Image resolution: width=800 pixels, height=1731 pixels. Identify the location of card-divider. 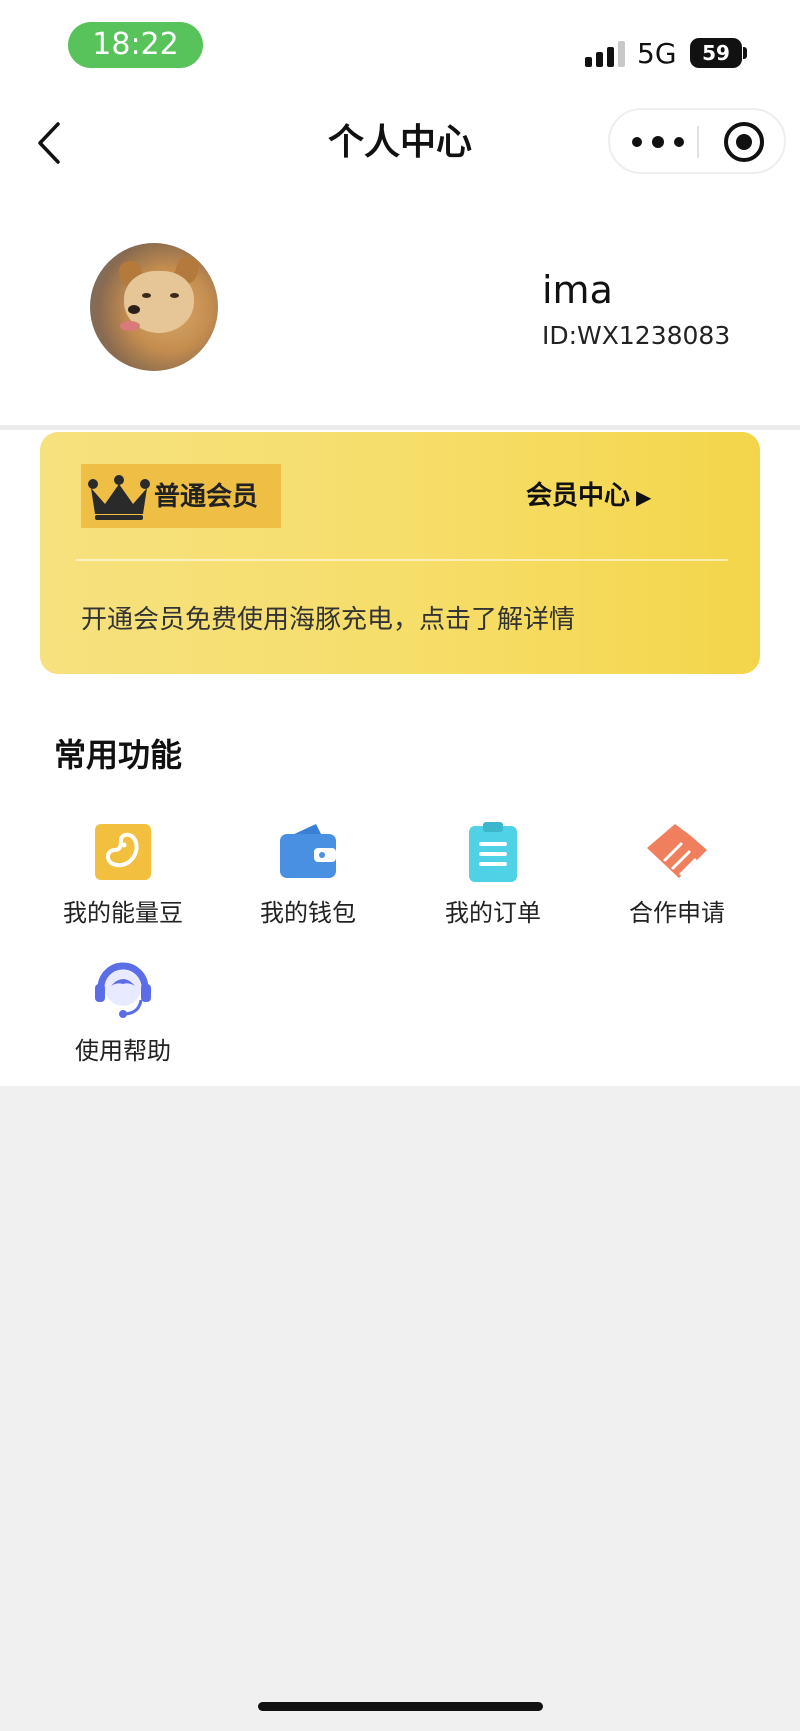
(402, 560).